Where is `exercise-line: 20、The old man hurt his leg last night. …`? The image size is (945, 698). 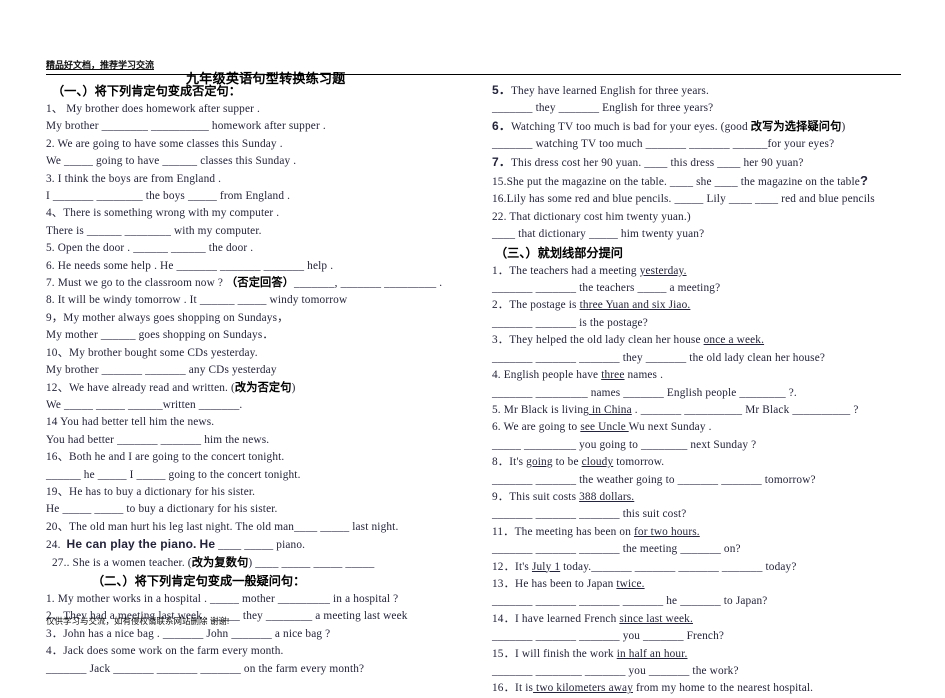
exercise-line: 20、The old man hurt his leg last night. … is located at coordinates (222, 526).